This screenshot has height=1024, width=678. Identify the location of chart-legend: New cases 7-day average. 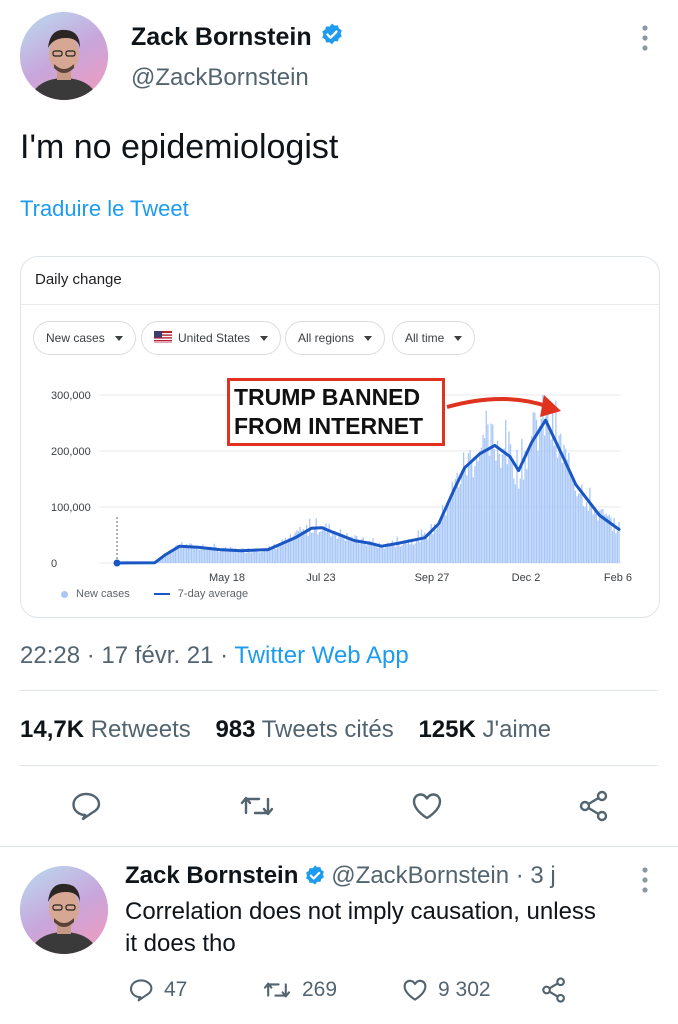
(154, 594).